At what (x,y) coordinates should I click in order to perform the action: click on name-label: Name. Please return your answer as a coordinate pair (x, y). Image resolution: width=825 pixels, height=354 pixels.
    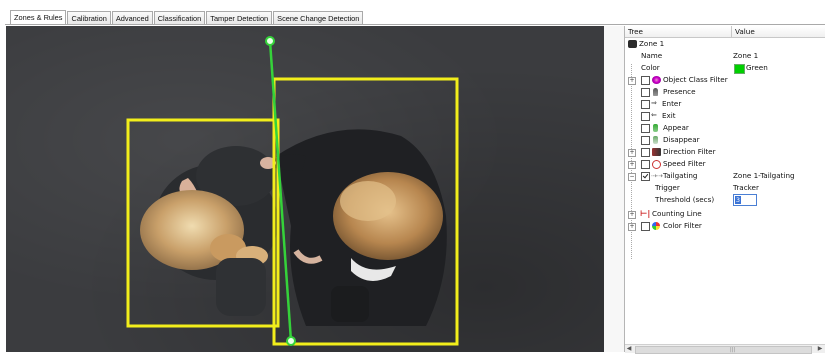
    Looking at the image, I should click on (652, 55).